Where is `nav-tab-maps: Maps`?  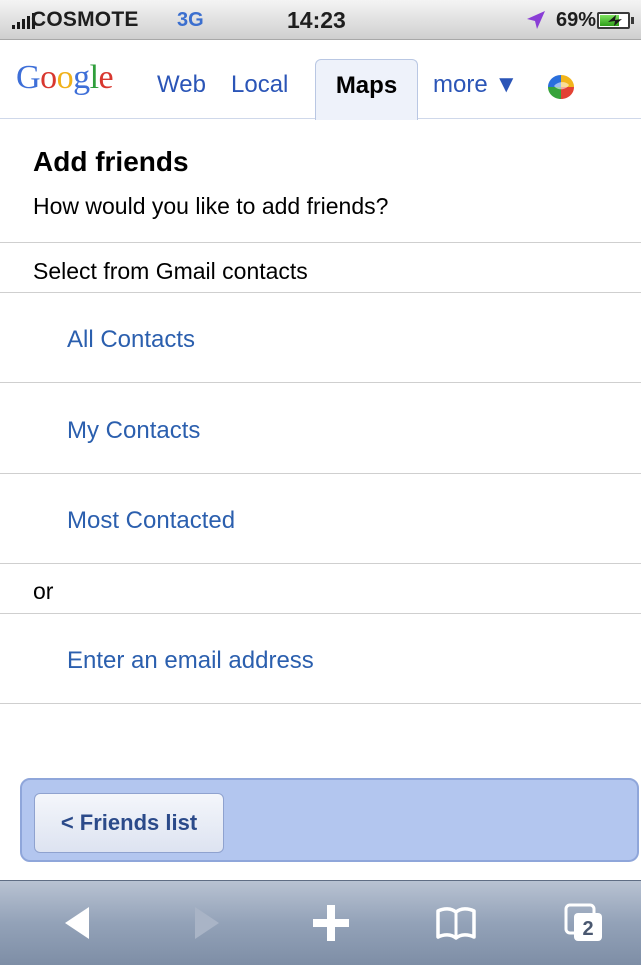 nav-tab-maps: Maps is located at coordinates (366, 89).